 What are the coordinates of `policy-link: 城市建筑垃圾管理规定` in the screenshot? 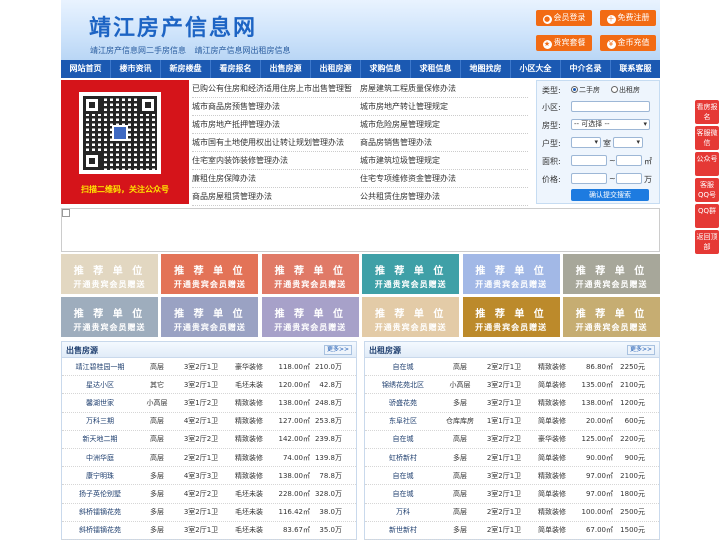 It's located at (444, 160).